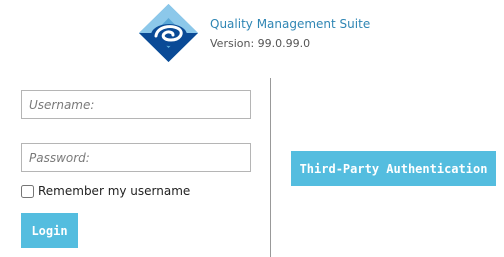 This screenshot has width=504, height=257. I want to click on logo-icon, so click(168, 33).